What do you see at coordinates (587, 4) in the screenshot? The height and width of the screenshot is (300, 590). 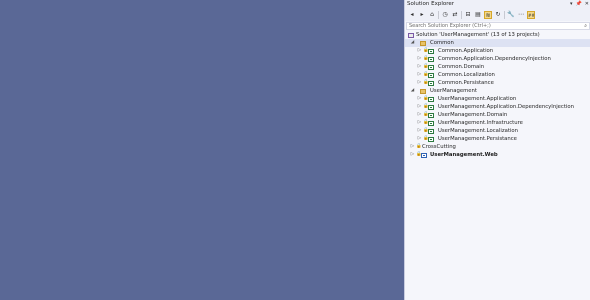 I see `close-icon: ✕` at bounding box center [587, 4].